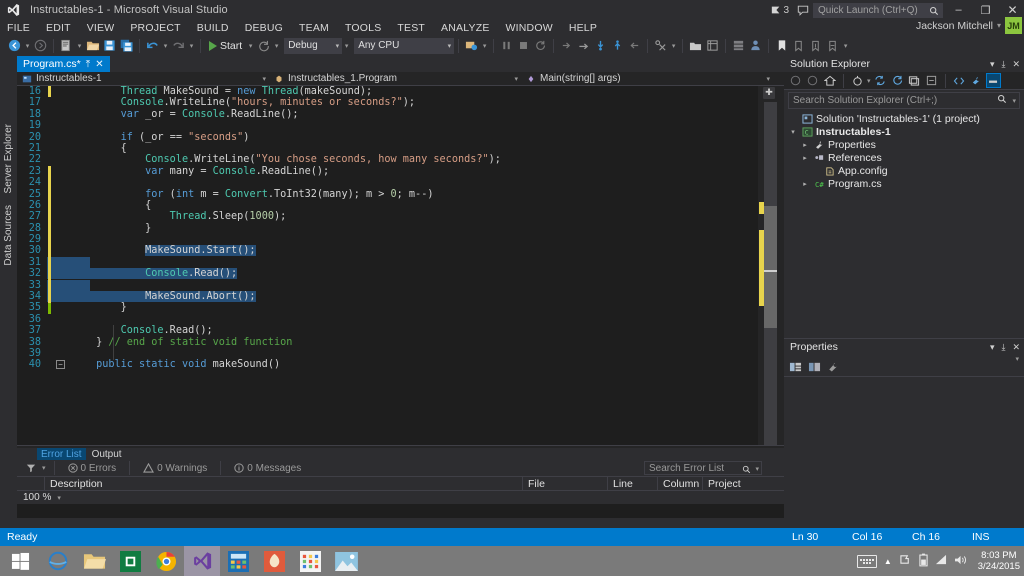 The image size is (1024, 576). I want to click on restart-debugging-icon, so click(540, 45).